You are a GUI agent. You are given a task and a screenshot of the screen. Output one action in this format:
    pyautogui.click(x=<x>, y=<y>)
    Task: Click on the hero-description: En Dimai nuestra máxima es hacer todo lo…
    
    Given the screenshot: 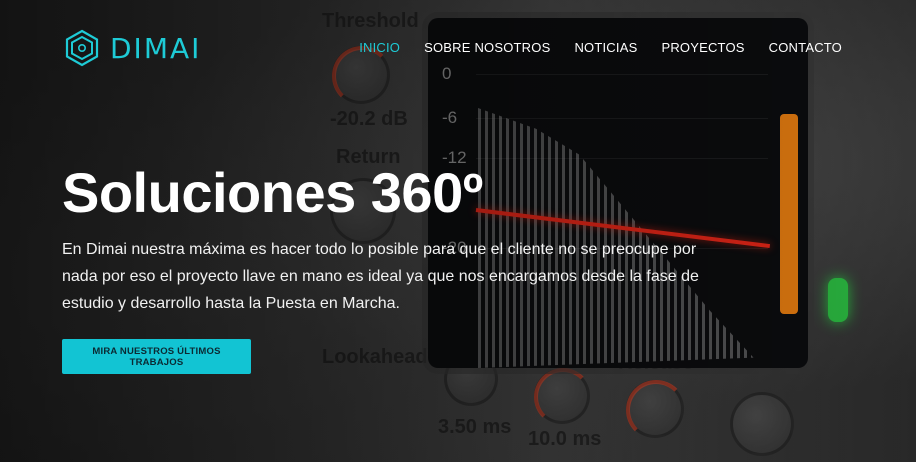 What is the action you would take?
    pyautogui.click(x=380, y=276)
    